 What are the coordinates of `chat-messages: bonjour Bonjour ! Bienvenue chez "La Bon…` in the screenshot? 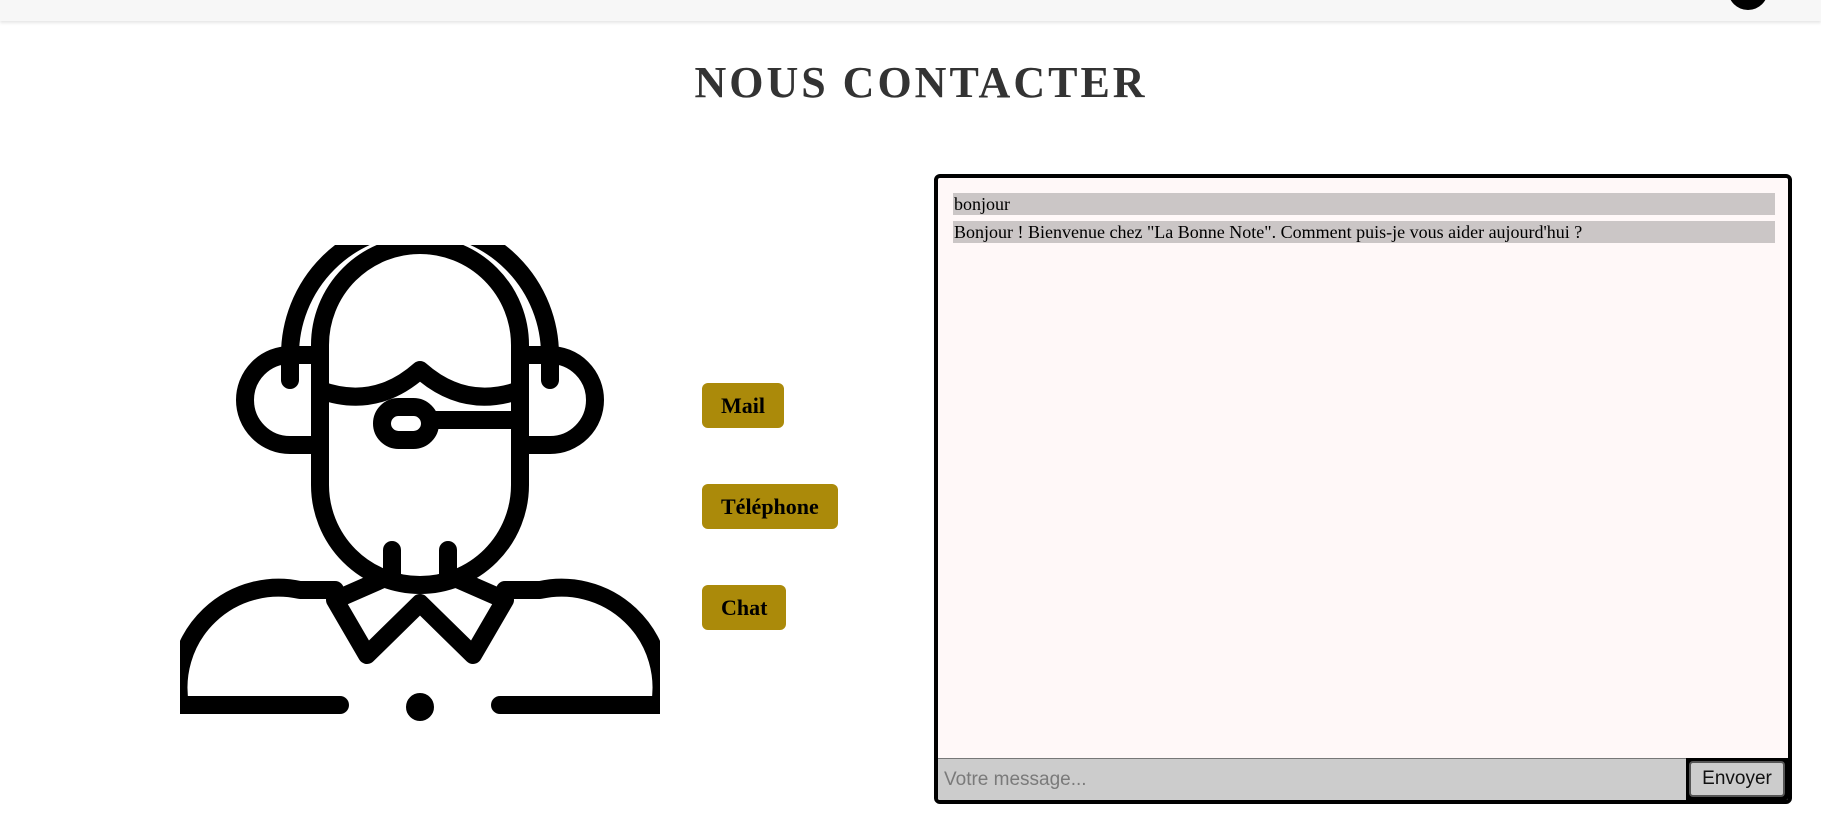 It's located at (1364, 221).